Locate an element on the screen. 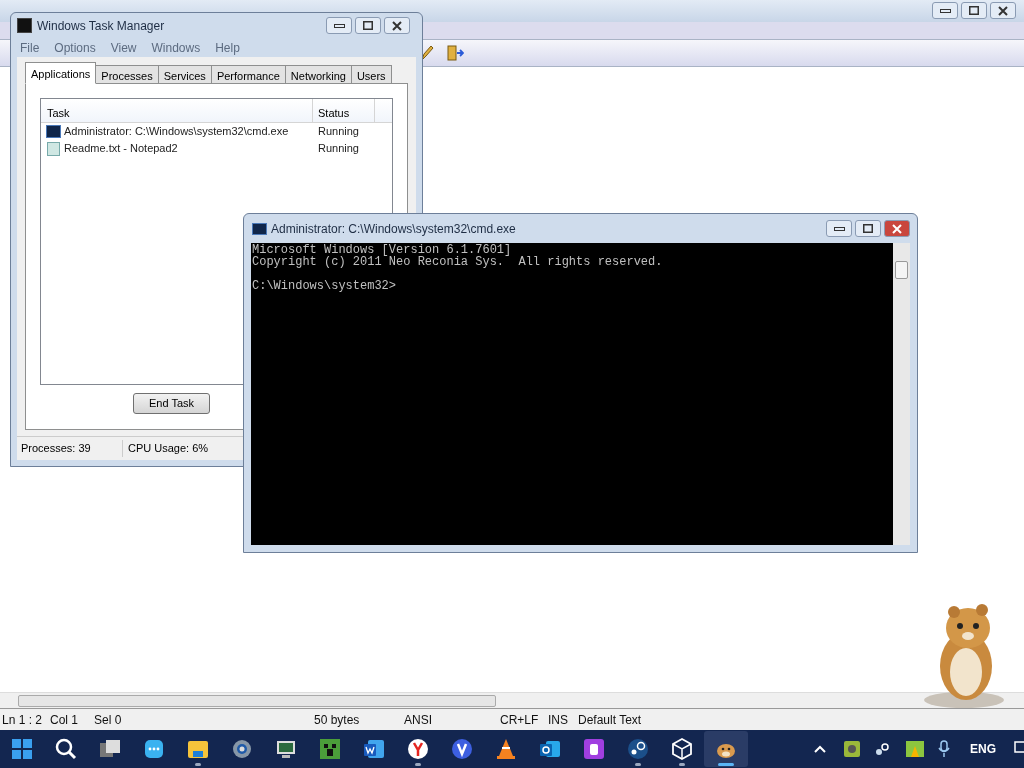 This screenshot has width=1024, height=768. settings-icon is located at coordinates (242, 749).